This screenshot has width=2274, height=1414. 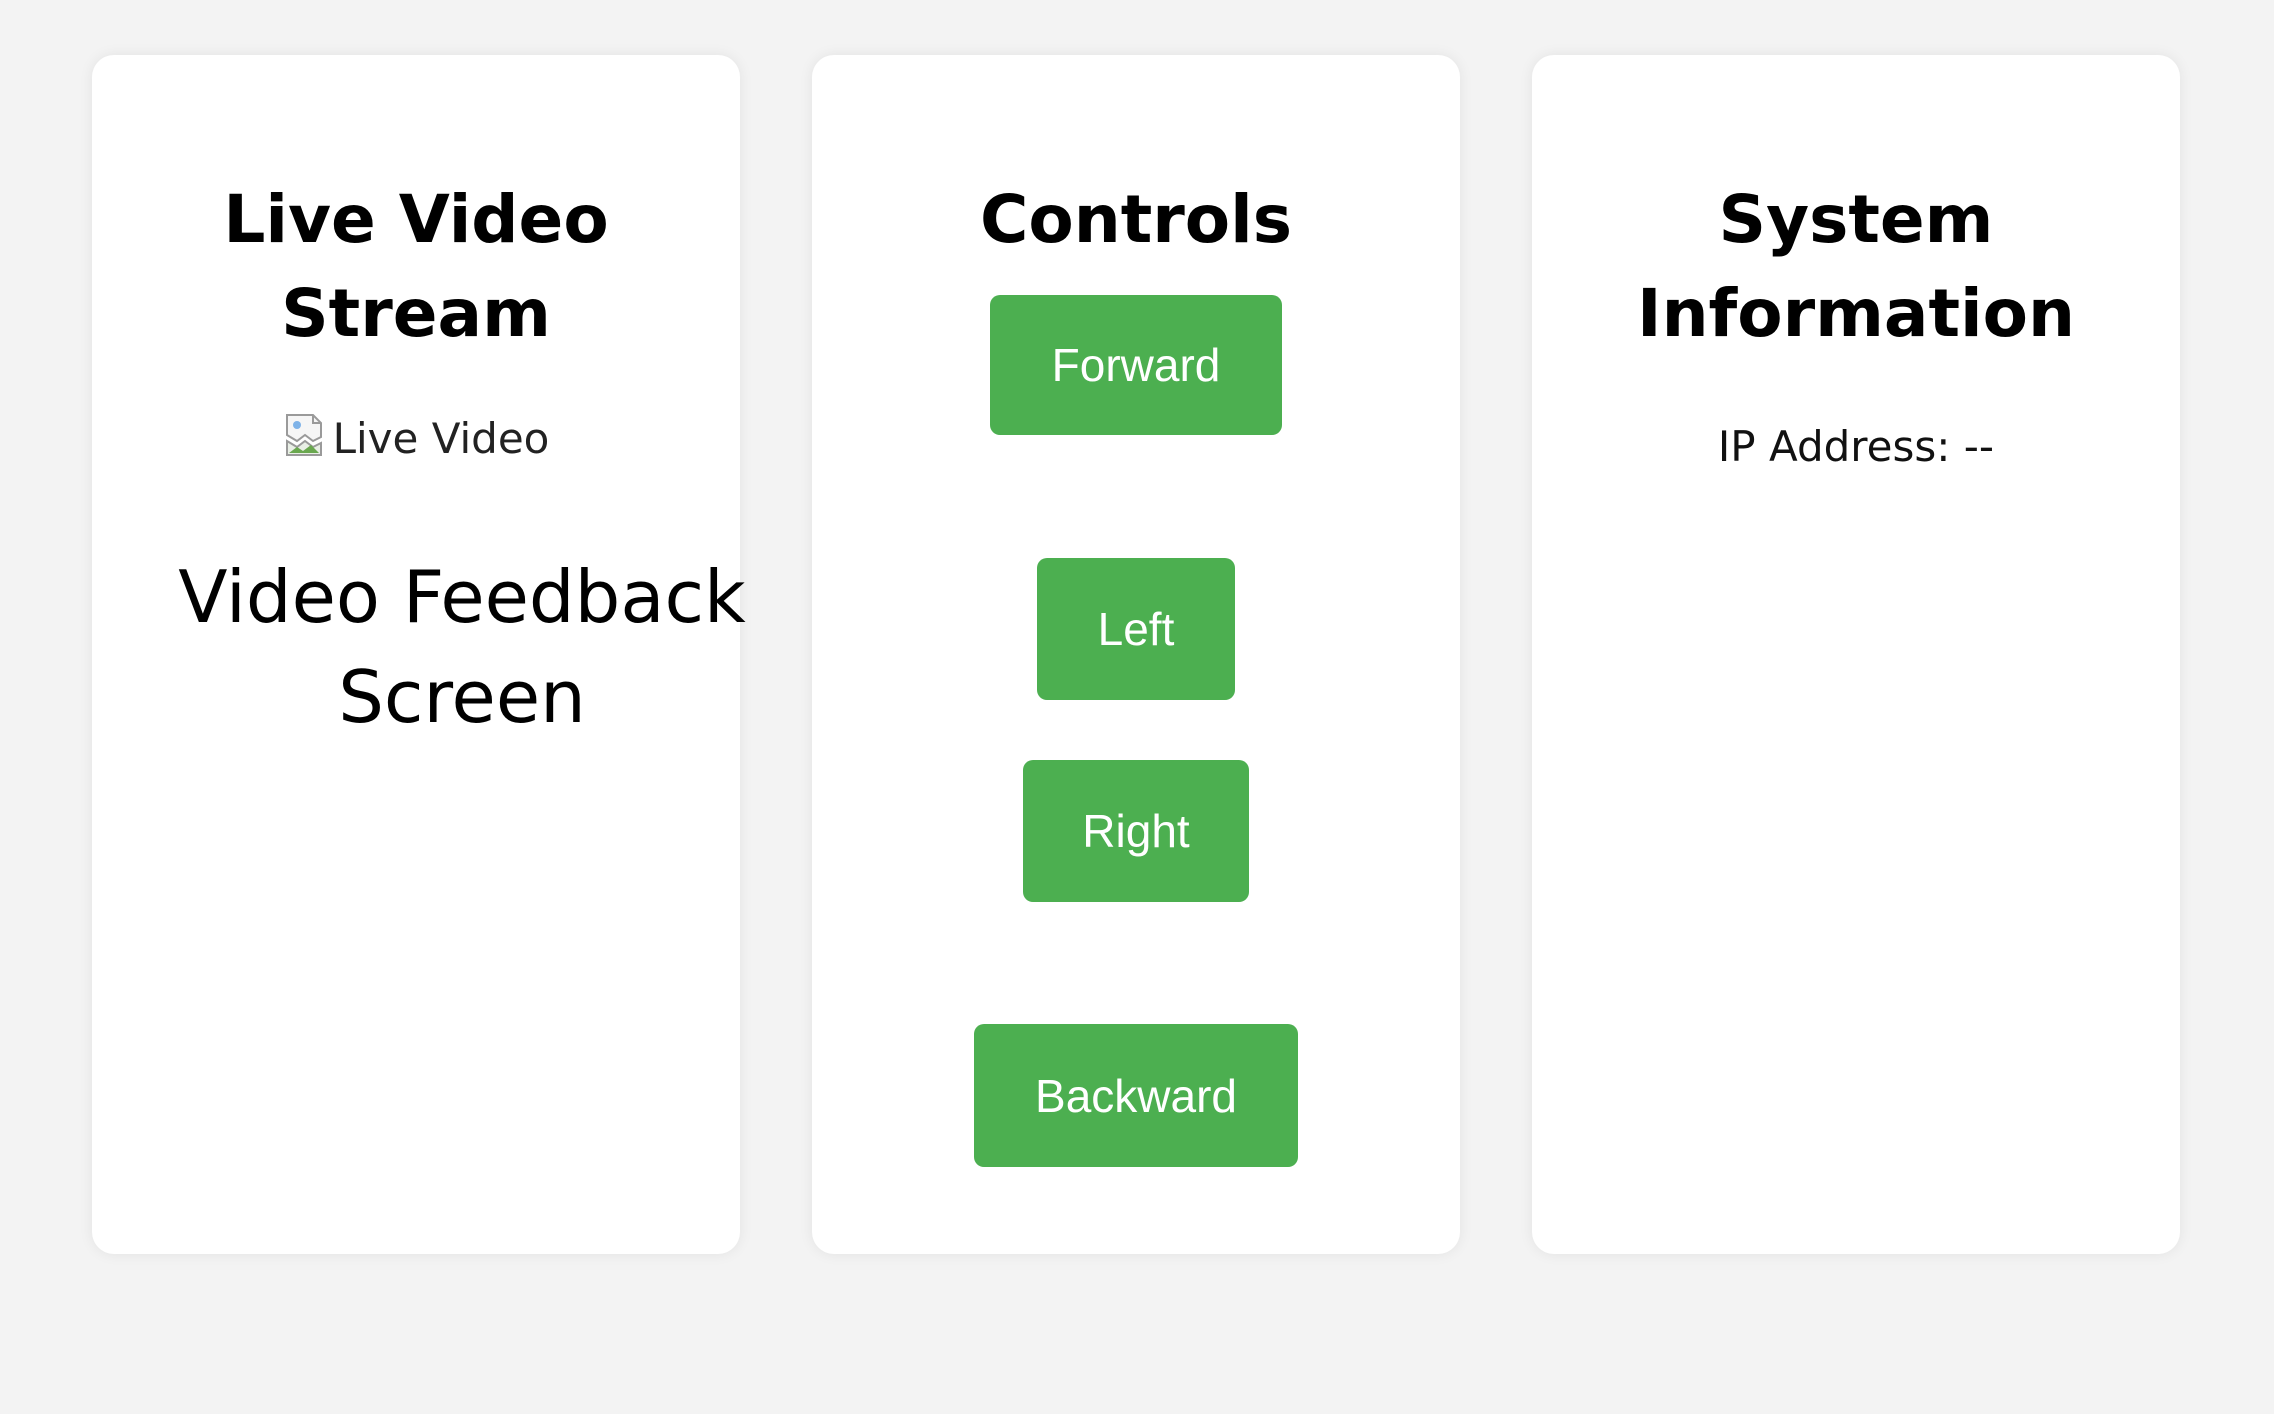 What do you see at coordinates (1136, 629) in the screenshot?
I see `left-button: Left` at bounding box center [1136, 629].